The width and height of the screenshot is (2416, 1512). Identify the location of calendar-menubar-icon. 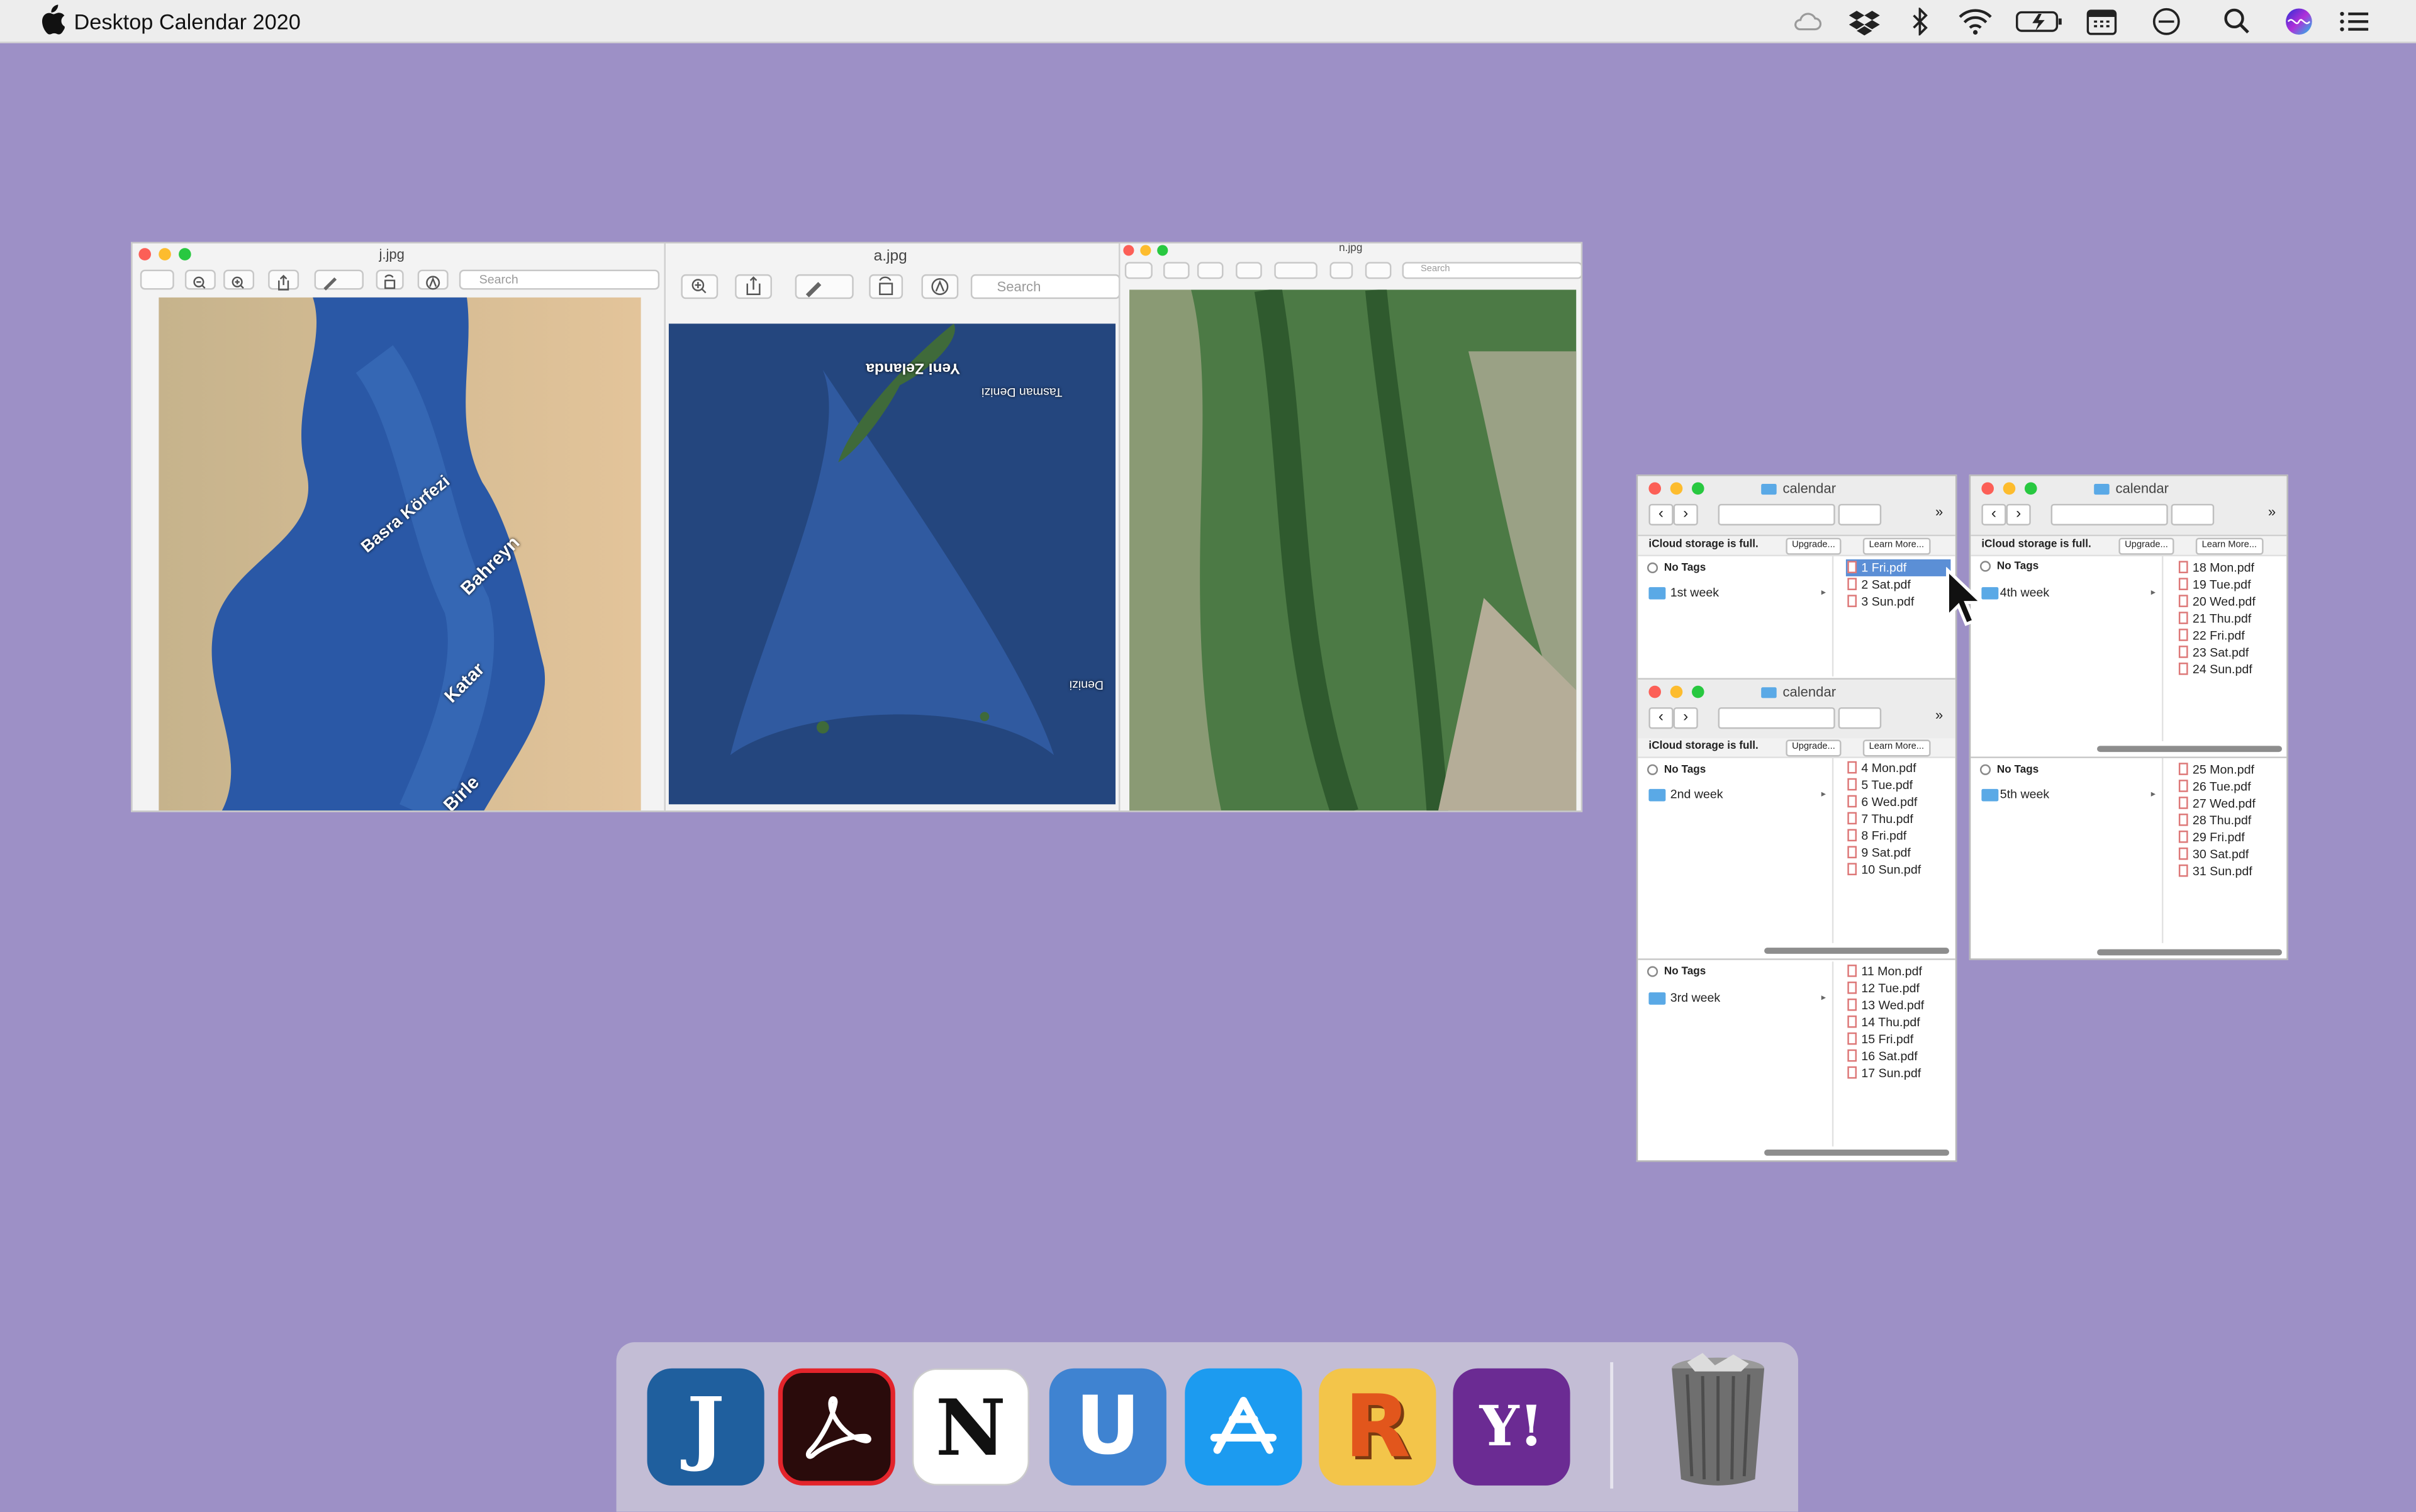
(2101, 21).